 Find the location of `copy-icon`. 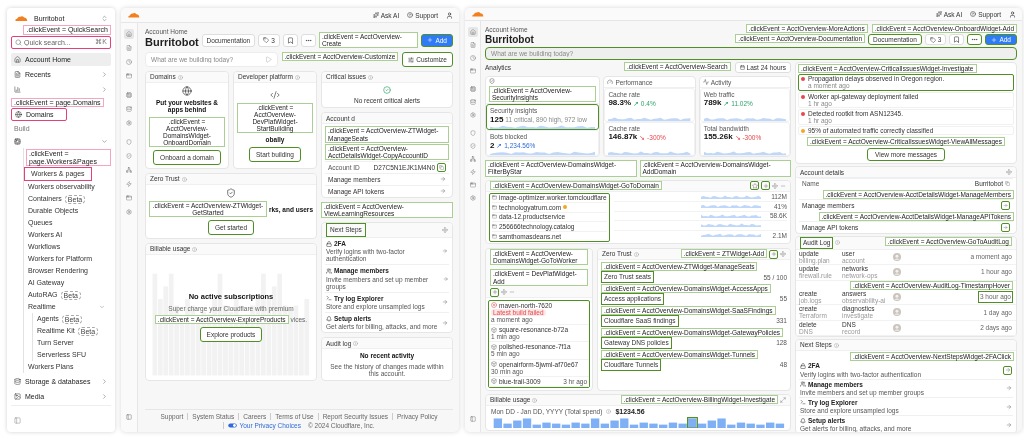

copy-icon is located at coordinates (1007, 184).